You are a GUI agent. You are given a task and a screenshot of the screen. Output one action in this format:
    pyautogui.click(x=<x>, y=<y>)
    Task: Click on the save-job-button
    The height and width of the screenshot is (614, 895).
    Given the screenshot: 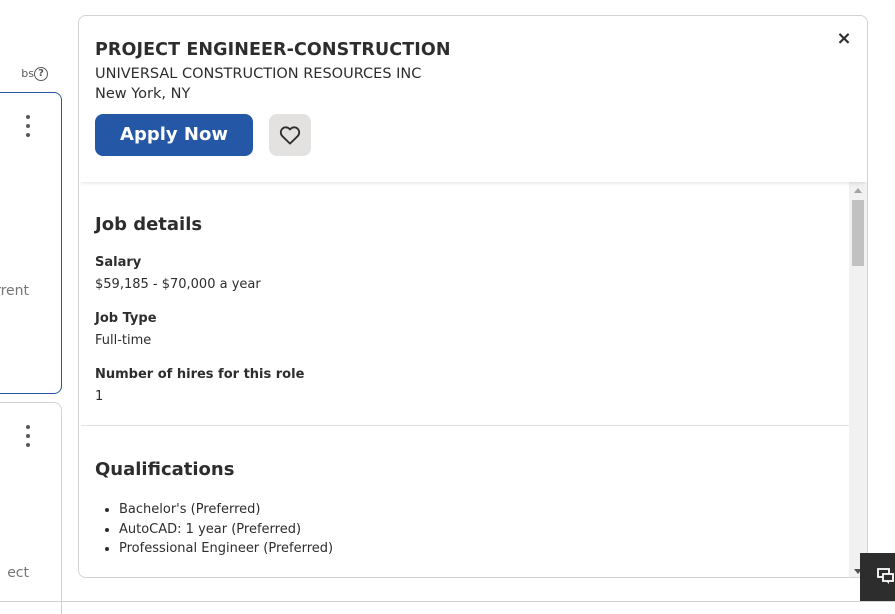 What is the action you would take?
    pyautogui.click(x=290, y=135)
    